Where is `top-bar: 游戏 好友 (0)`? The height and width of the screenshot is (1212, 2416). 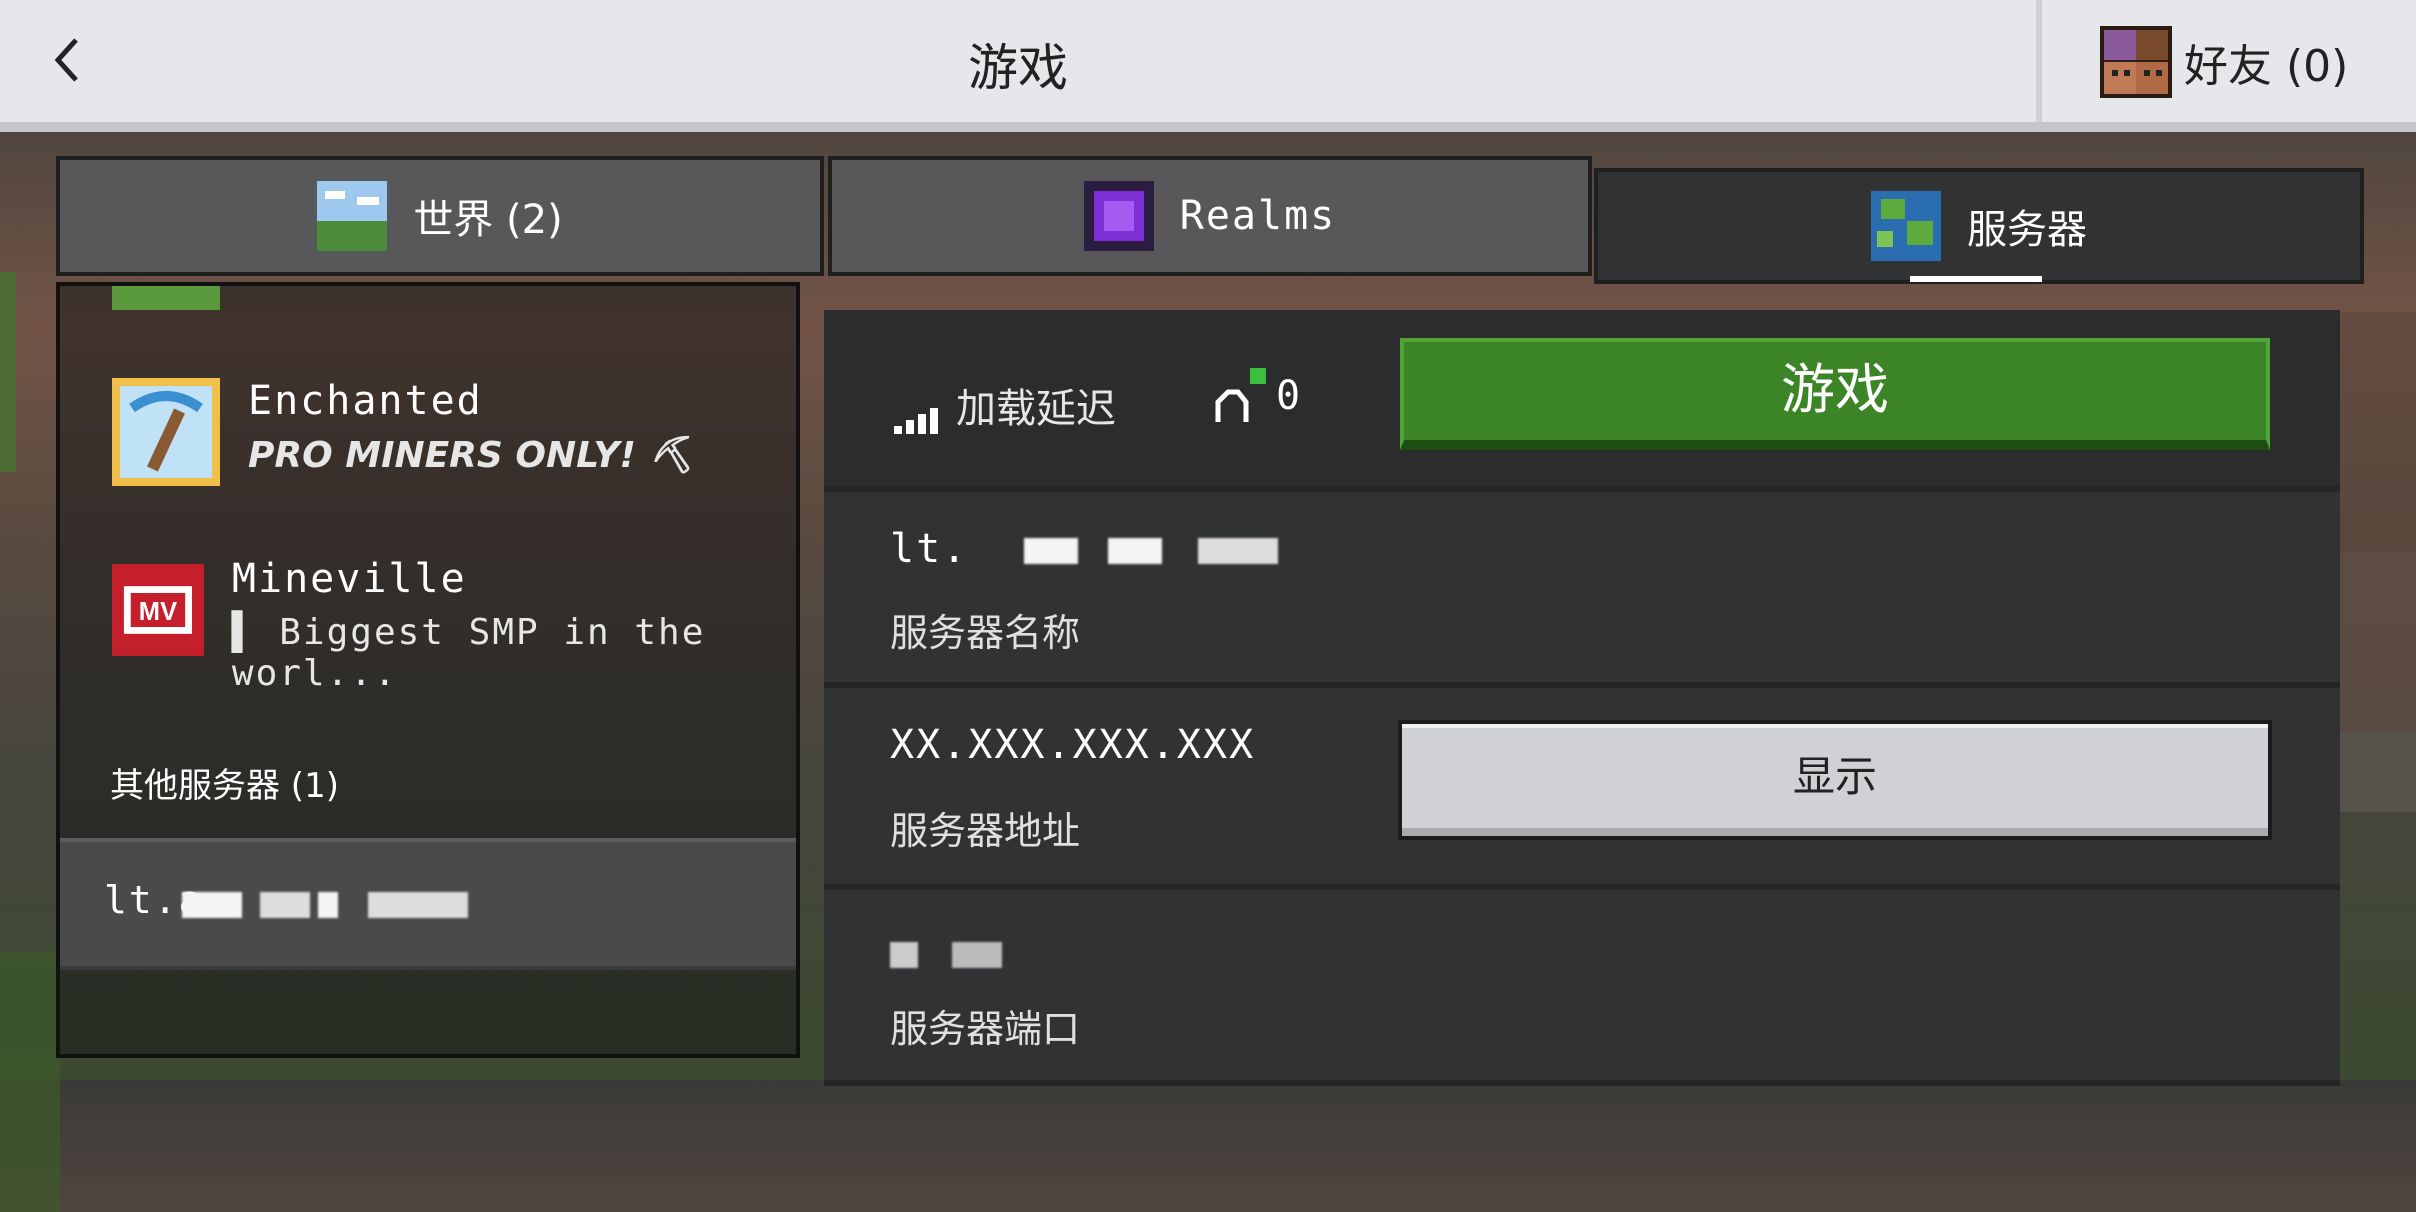 top-bar: 游戏 好友 (0) is located at coordinates (1208, 66).